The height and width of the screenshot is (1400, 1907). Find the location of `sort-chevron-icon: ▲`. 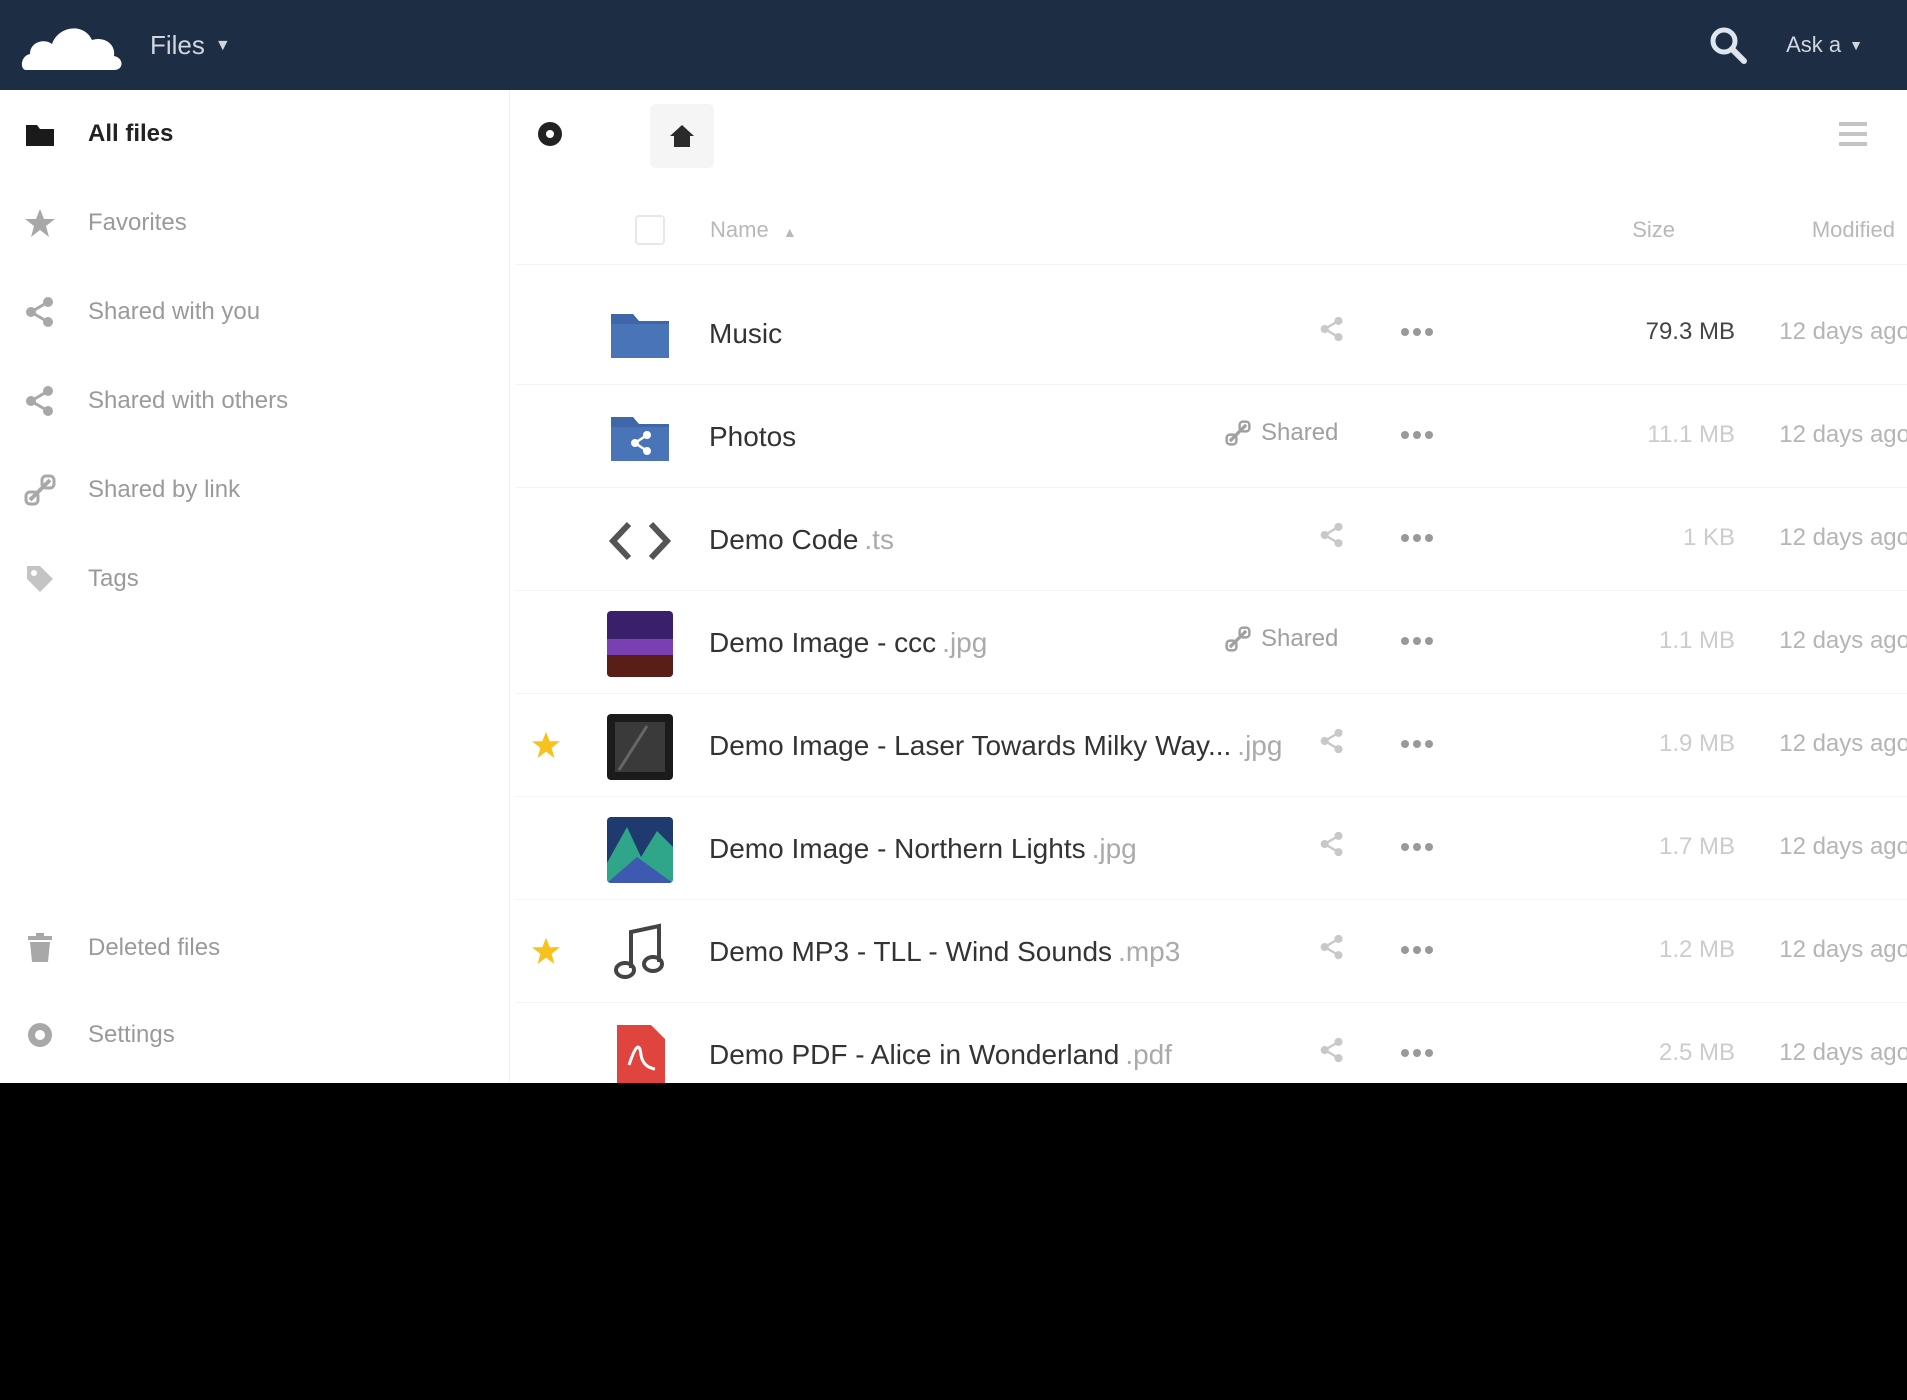

sort-chevron-icon: ▲ is located at coordinates (789, 232).